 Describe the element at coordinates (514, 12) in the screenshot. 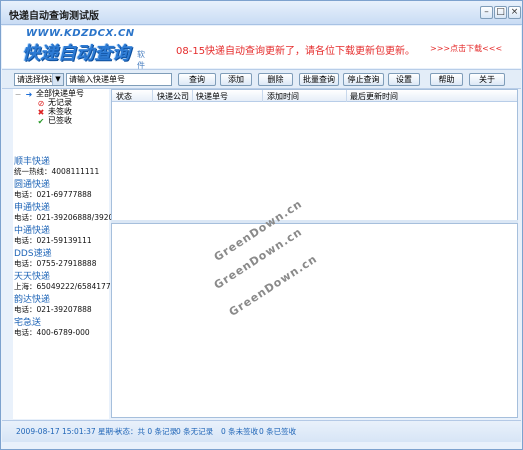

I see `close-button: ×` at that location.